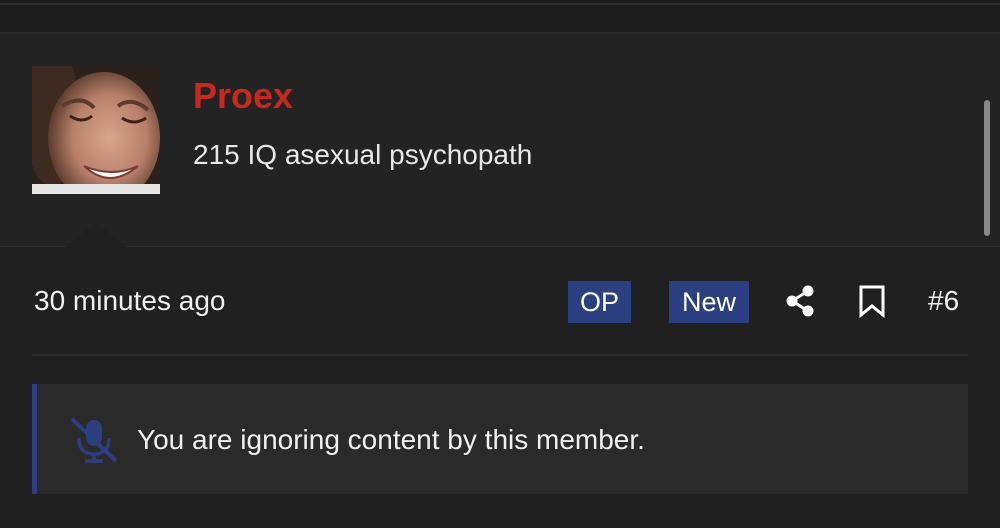 The image size is (1000, 528). What do you see at coordinates (800, 301) in the screenshot?
I see `share-icon` at bounding box center [800, 301].